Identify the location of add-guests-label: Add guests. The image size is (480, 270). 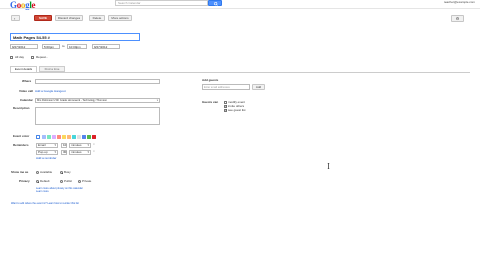
(210, 80).